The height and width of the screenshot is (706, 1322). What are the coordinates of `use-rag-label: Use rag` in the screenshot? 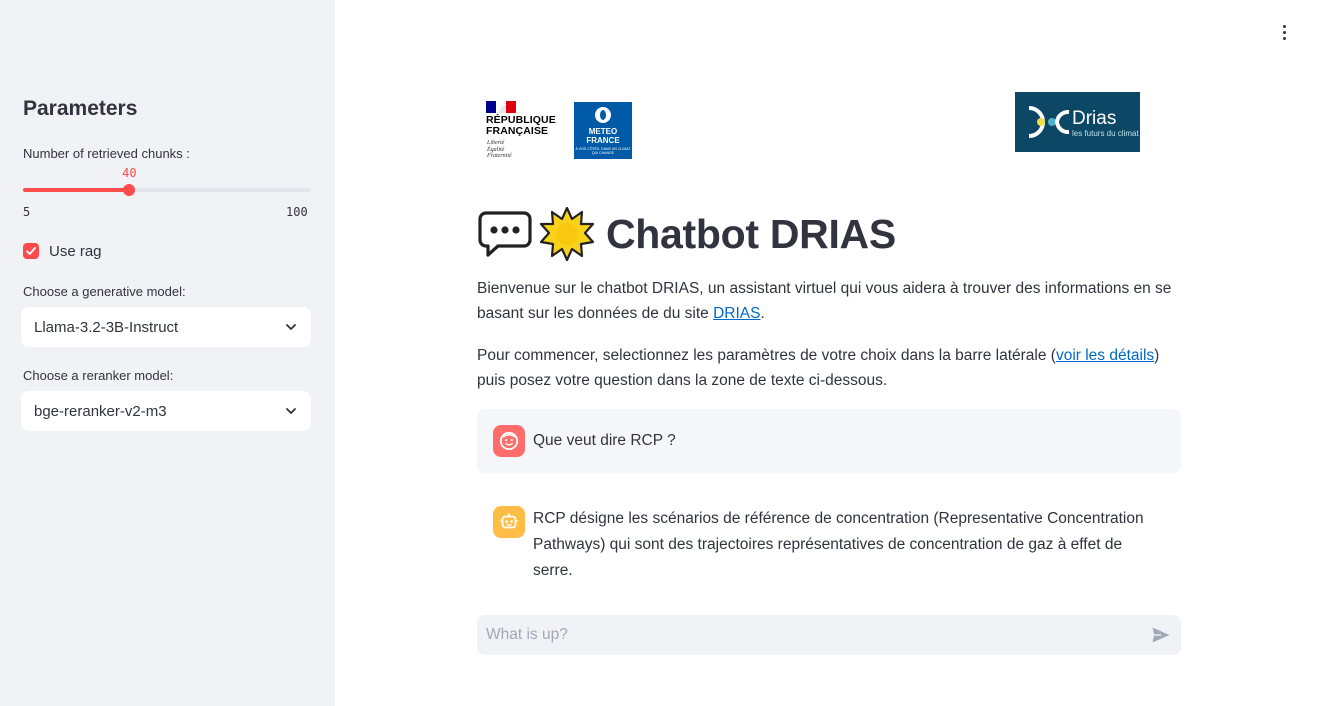 It's located at (75, 251).